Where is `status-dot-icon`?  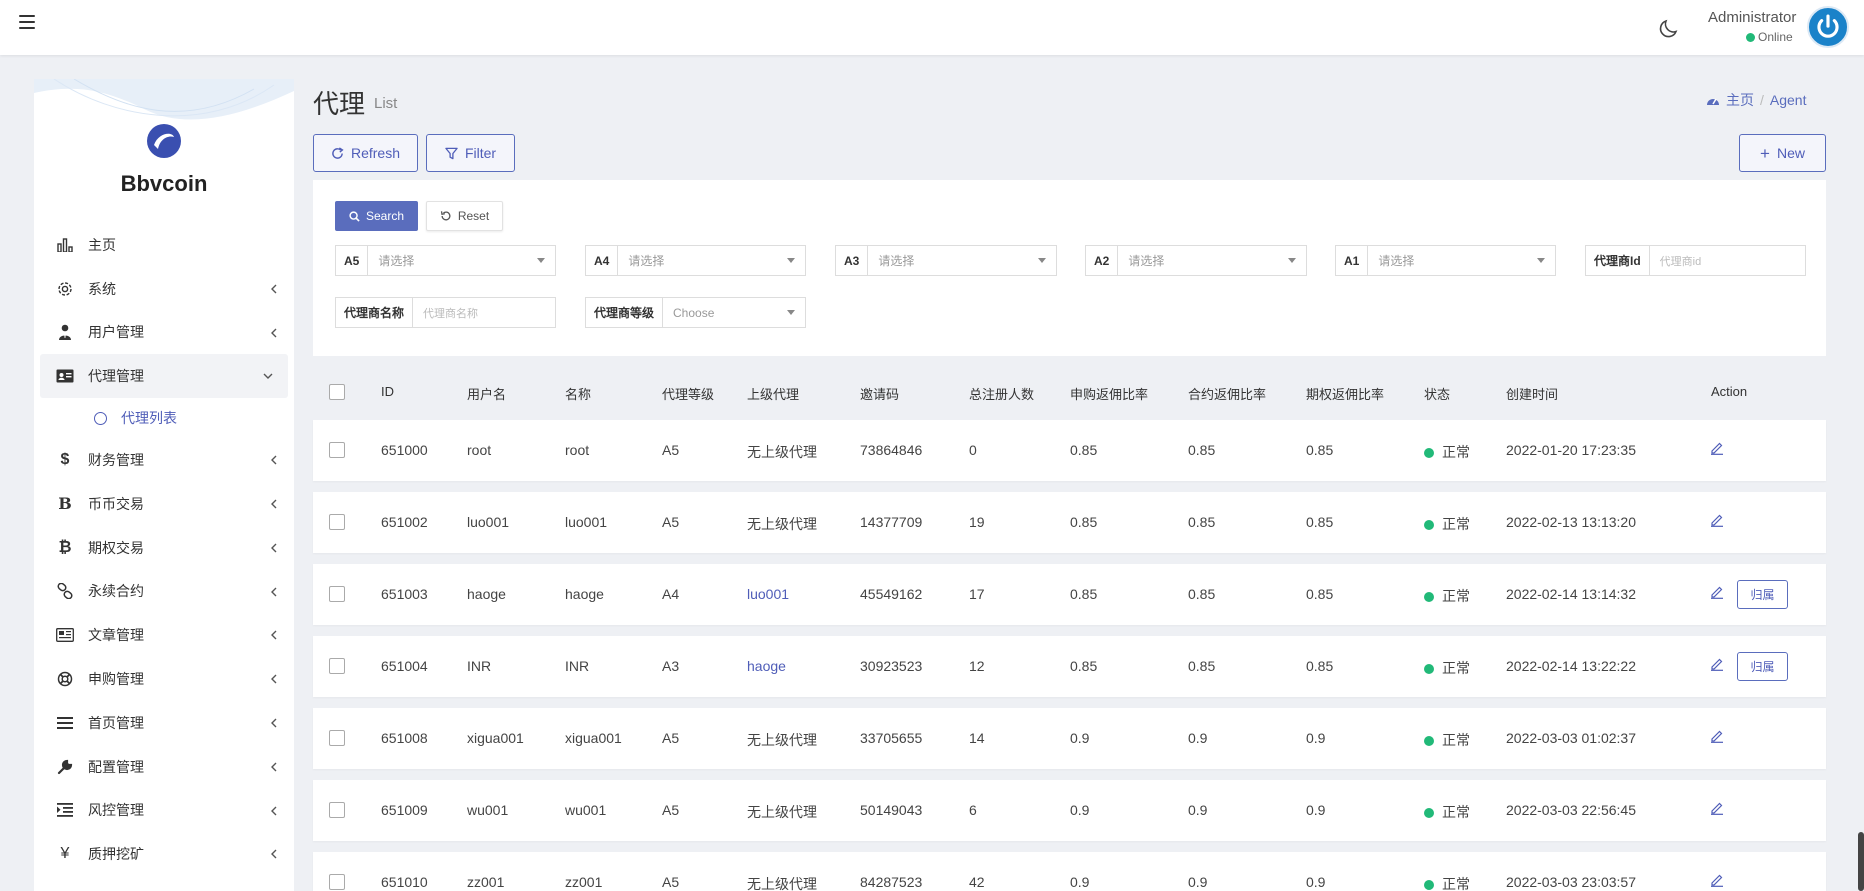
status-dot-icon is located at coordinates (1429, 597).